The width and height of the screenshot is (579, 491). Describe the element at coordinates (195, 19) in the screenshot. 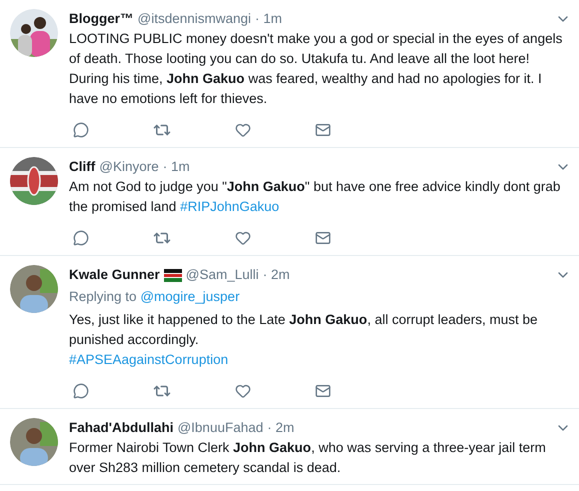

I see `user-handle: @itsdennismwangi` at that location.